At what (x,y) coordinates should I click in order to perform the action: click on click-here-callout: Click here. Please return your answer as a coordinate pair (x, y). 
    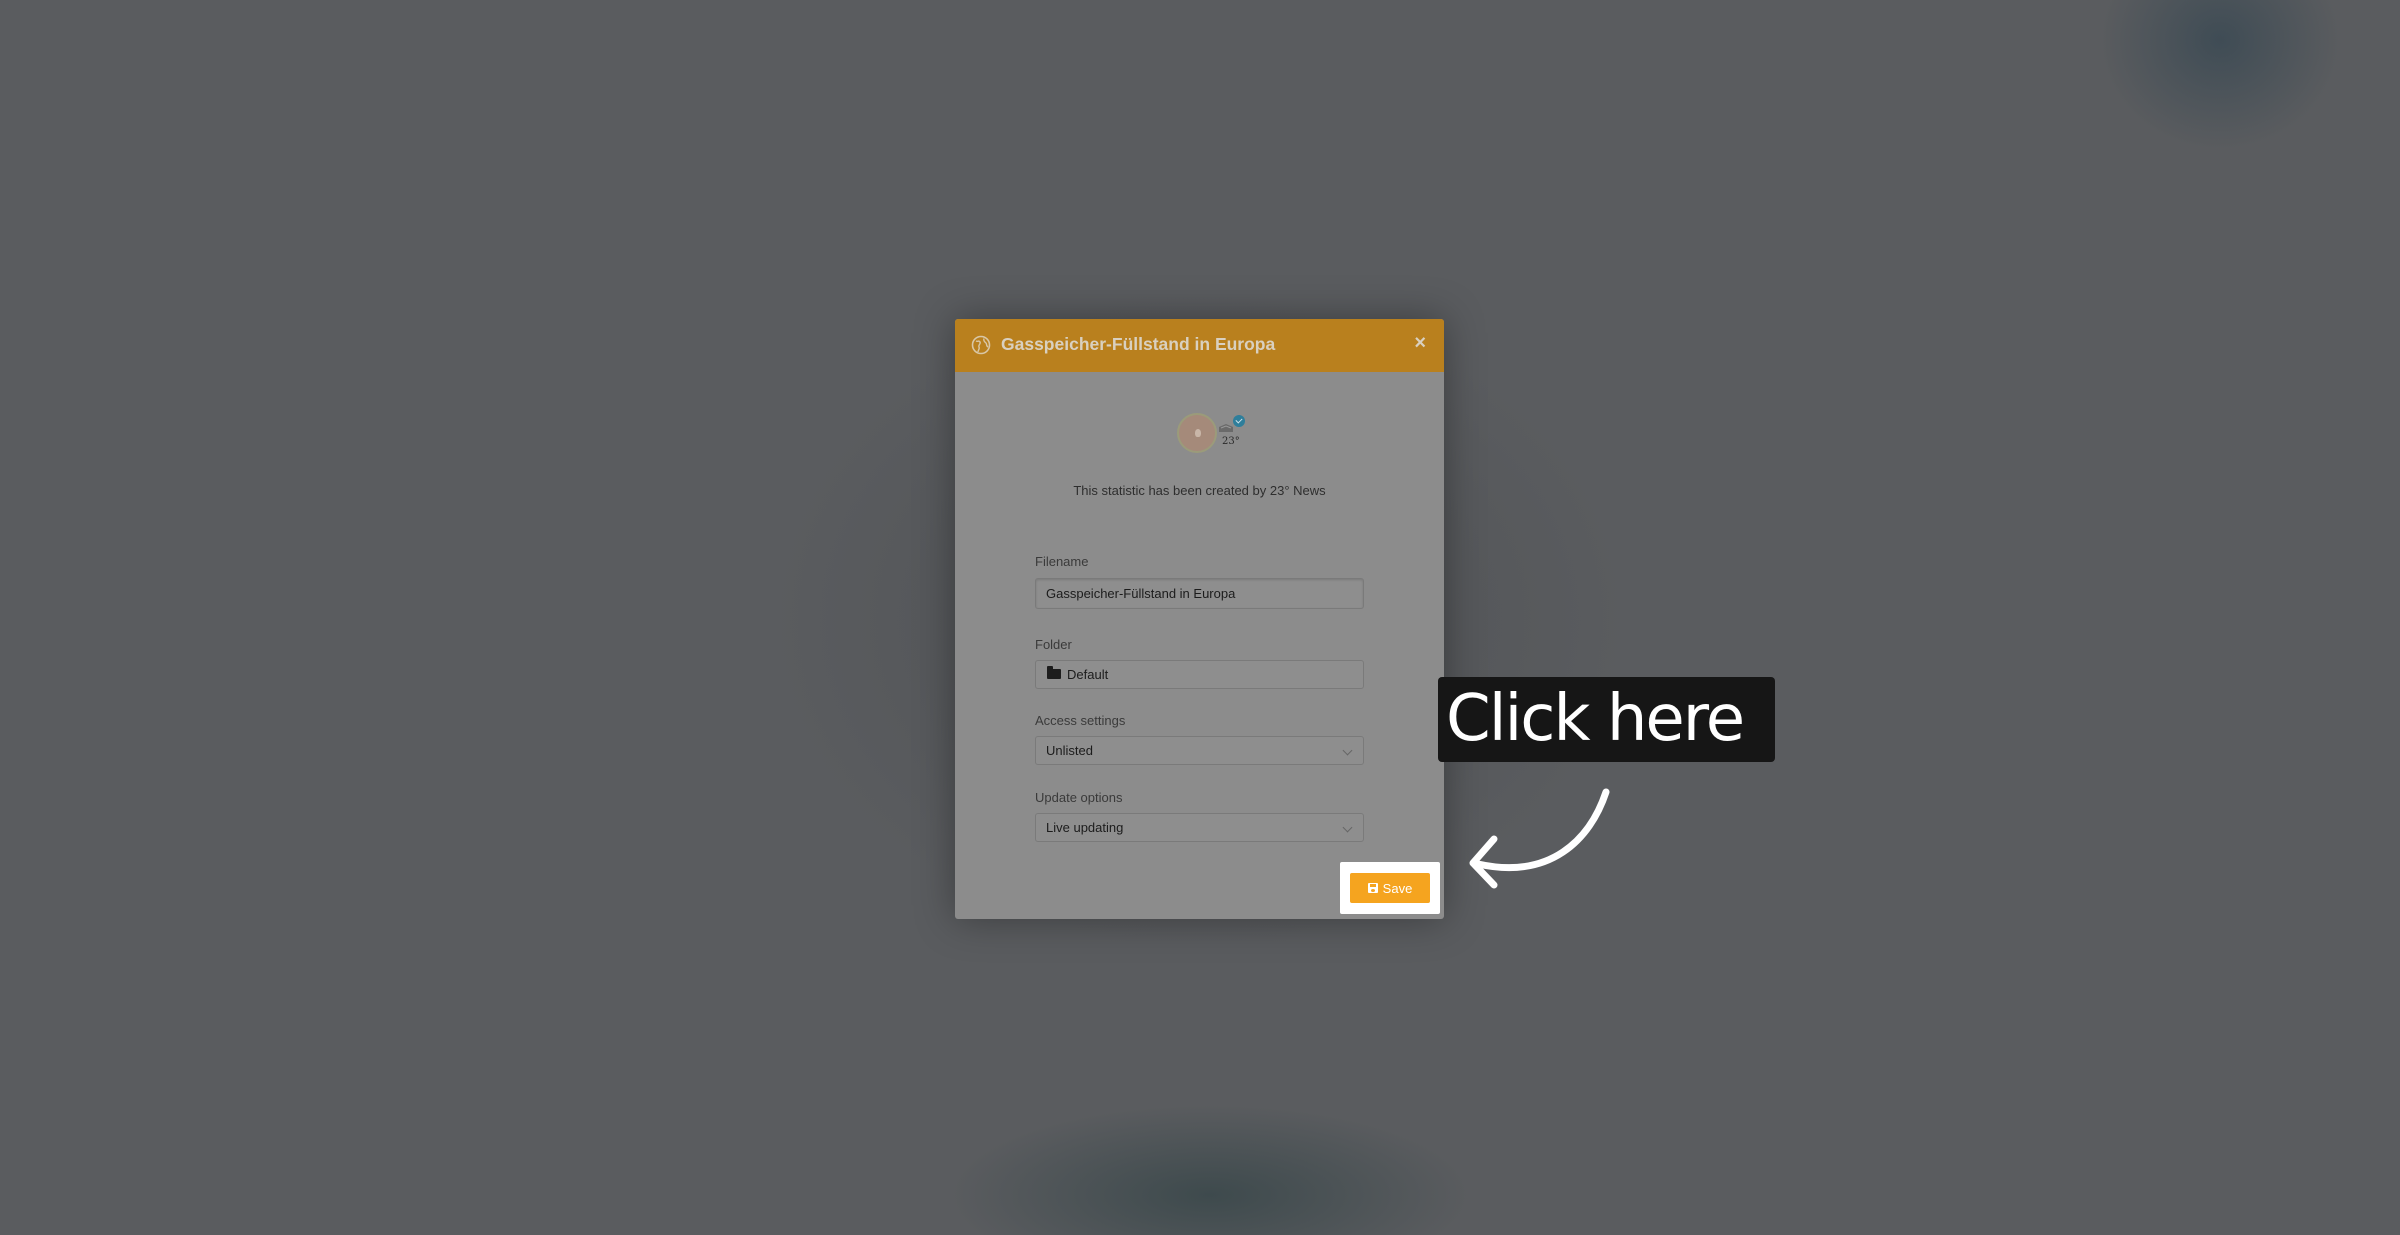
    Looking at the image, I should click on (1606, 719).